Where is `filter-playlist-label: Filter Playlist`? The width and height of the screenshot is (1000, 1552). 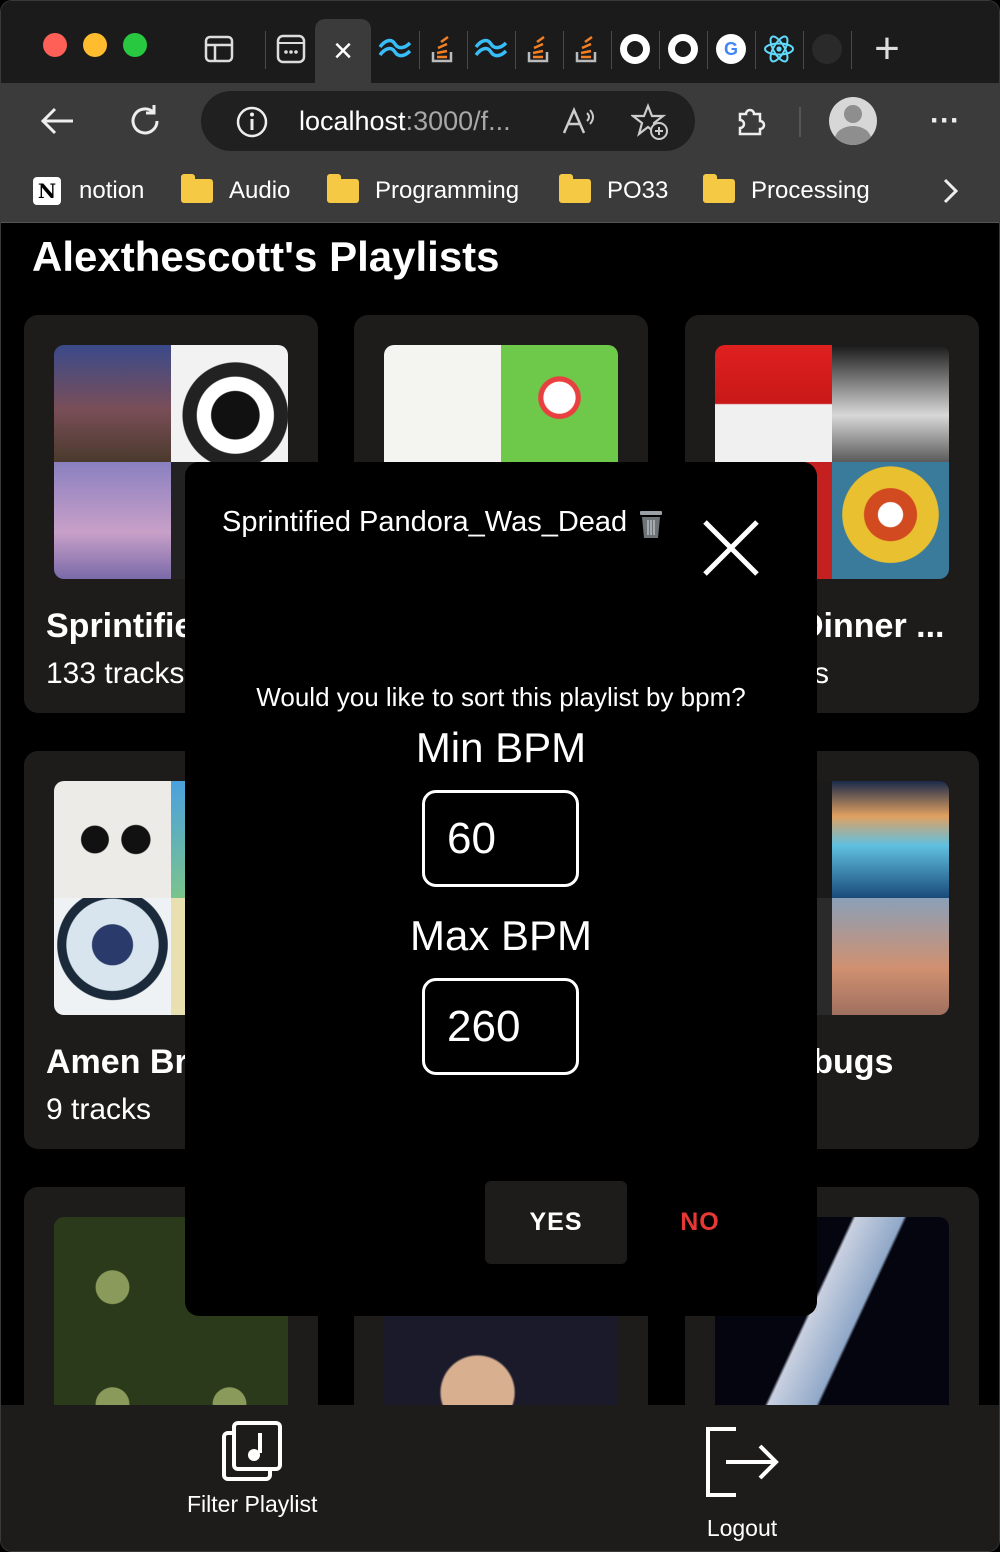 filter-playlist-label: Filter Playlist is located at coordinates (252, 1504).